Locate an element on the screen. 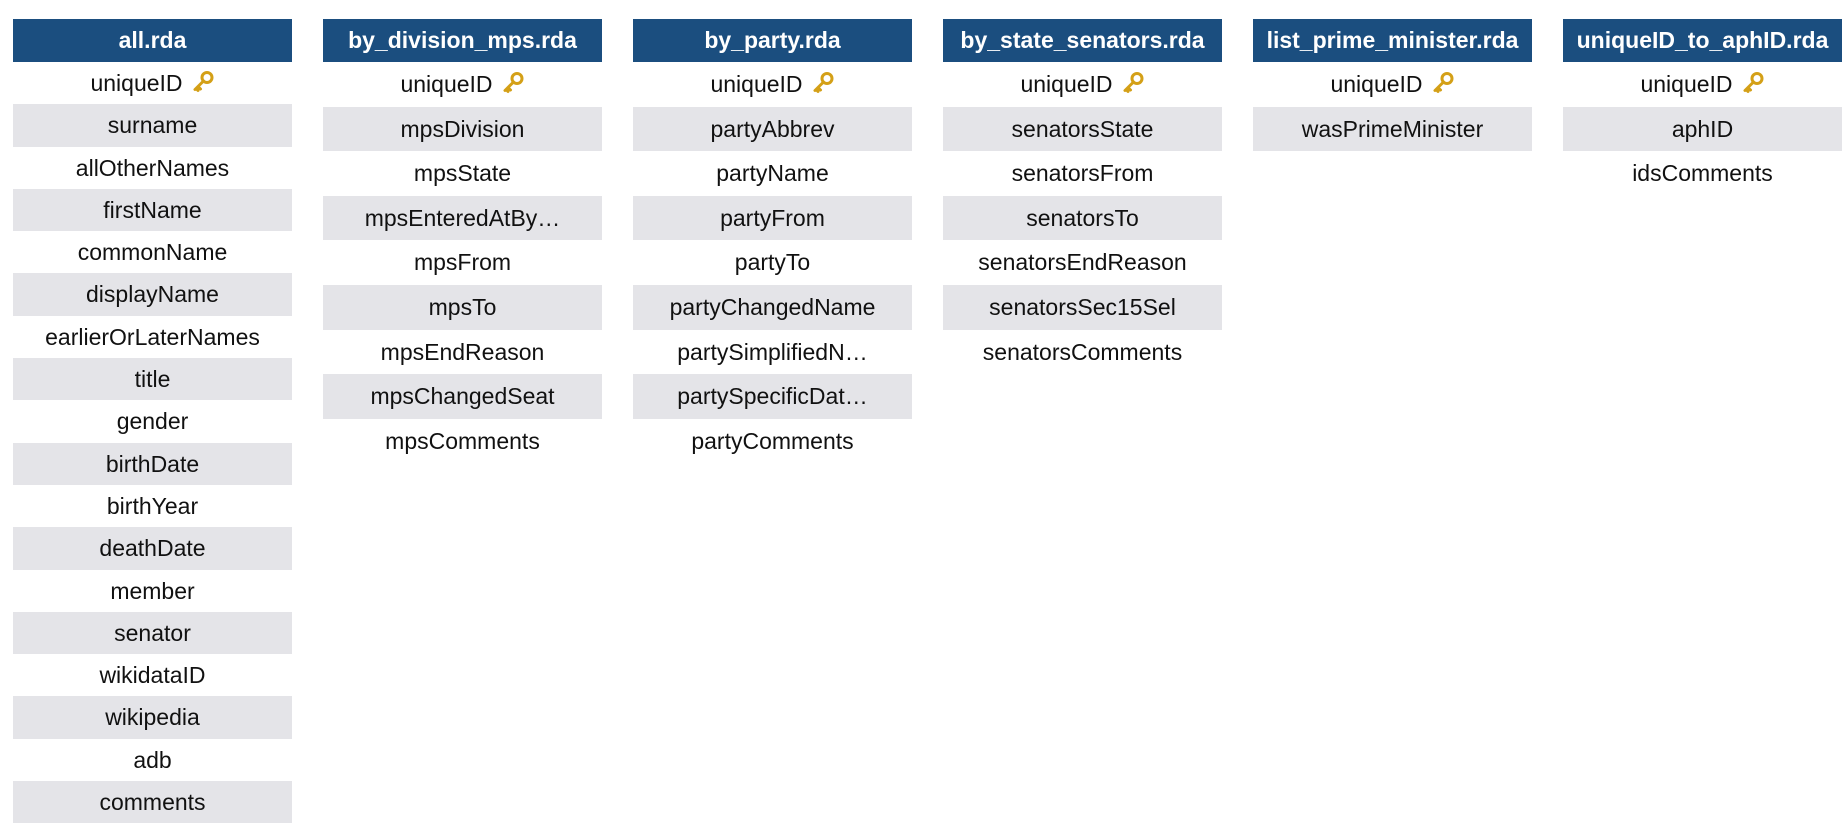 This screenshot has width=1848, height=832. field-row: title is located at coordinates (152, 379).